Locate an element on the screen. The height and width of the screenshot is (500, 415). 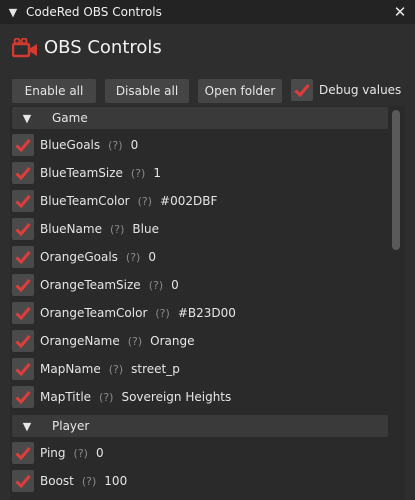
control-row: BlueTeamSize (?) 1 is located at coordinates (86, 173).